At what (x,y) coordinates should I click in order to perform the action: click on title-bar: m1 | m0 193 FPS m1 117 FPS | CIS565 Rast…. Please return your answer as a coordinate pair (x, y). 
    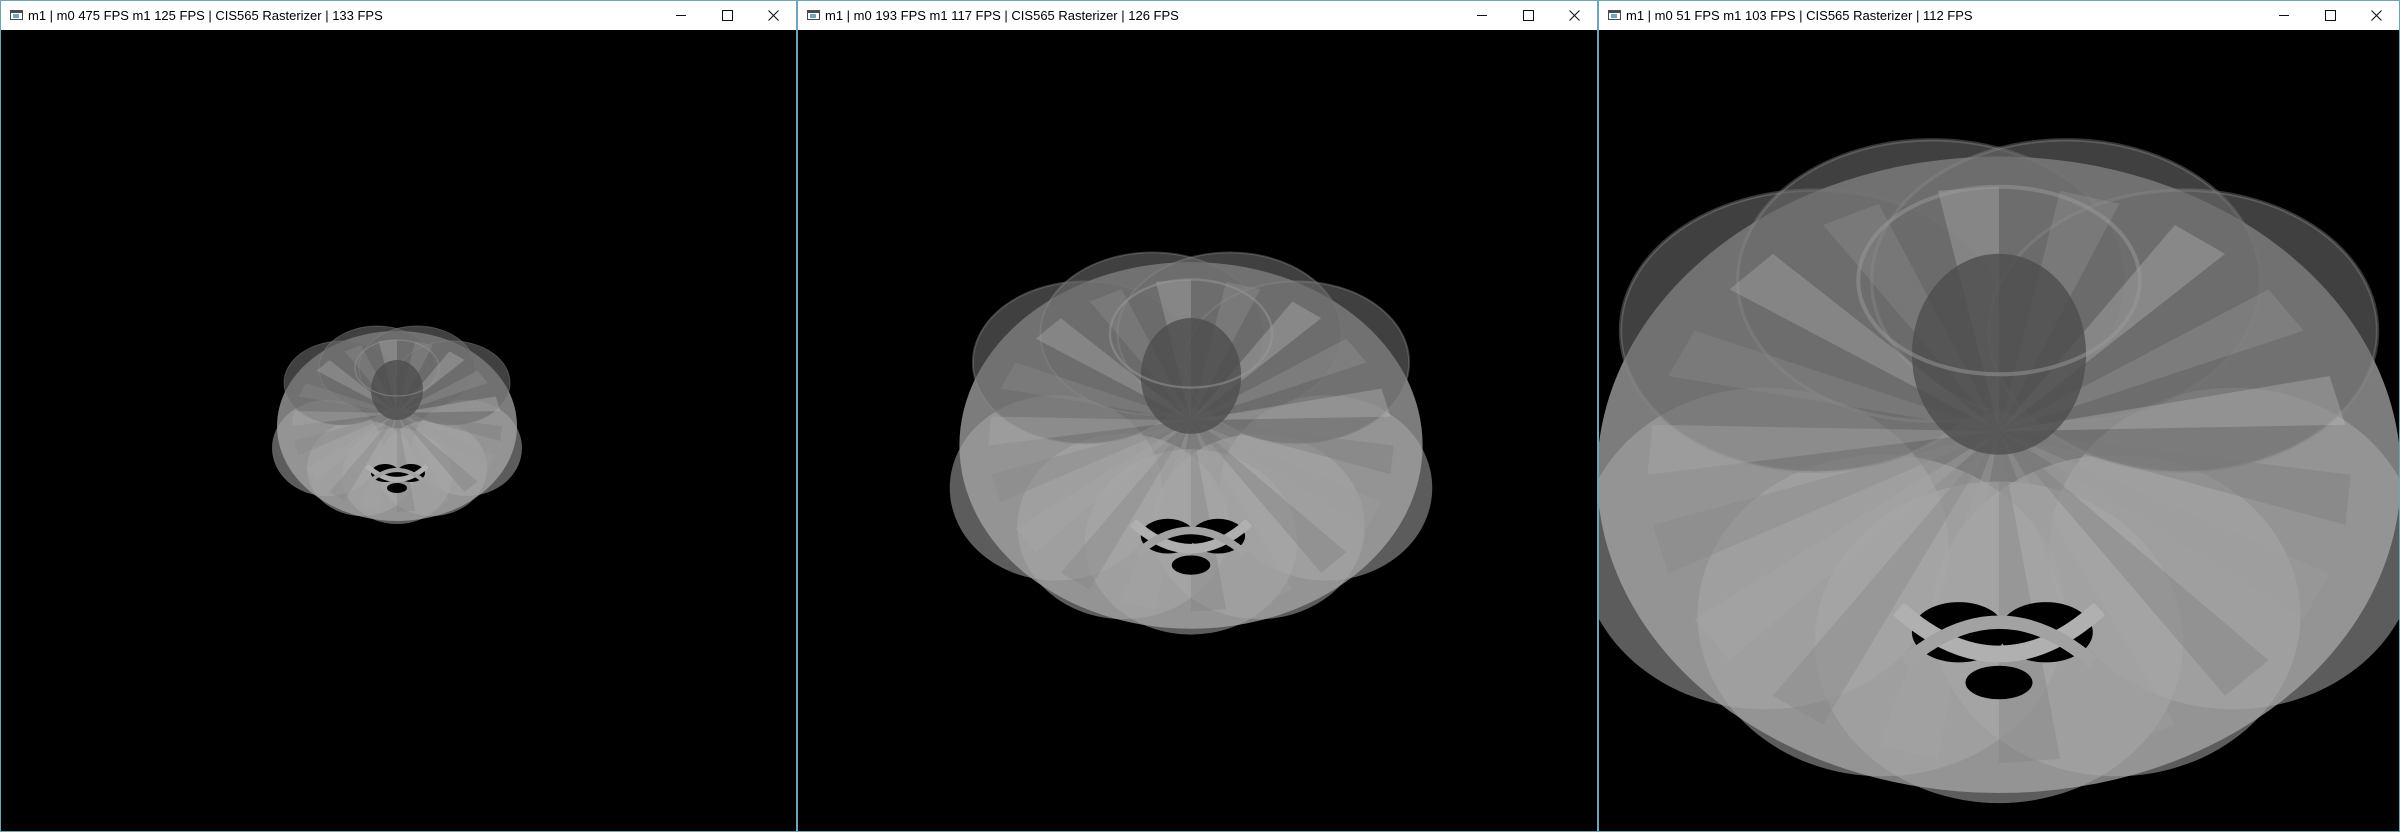
    Looking at the image, I should click on (1197, 15).